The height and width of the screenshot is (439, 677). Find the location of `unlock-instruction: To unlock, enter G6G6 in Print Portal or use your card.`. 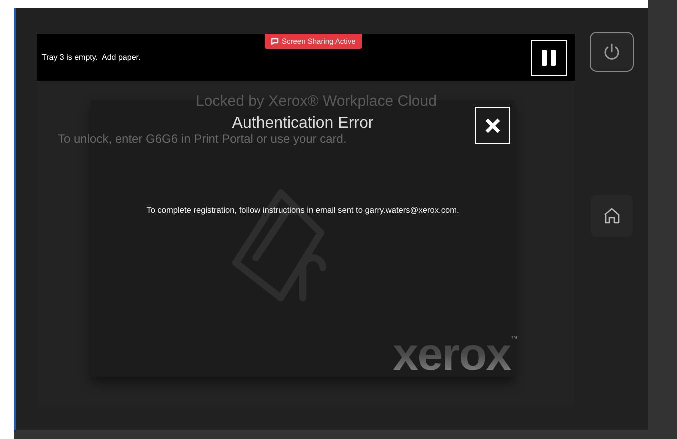

unlock-instruction: To unlock, enter G6G6 in Print Portal or use your card. is located at coordinates (202, 139).